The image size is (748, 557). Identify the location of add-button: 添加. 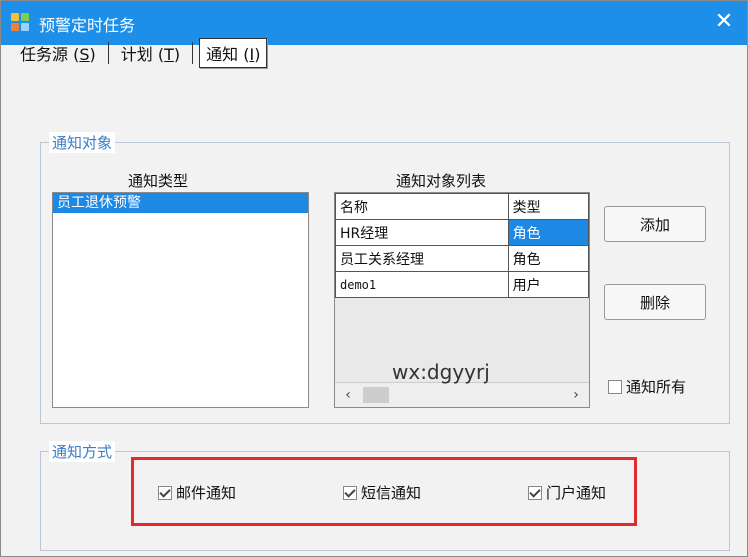
(655, 224).